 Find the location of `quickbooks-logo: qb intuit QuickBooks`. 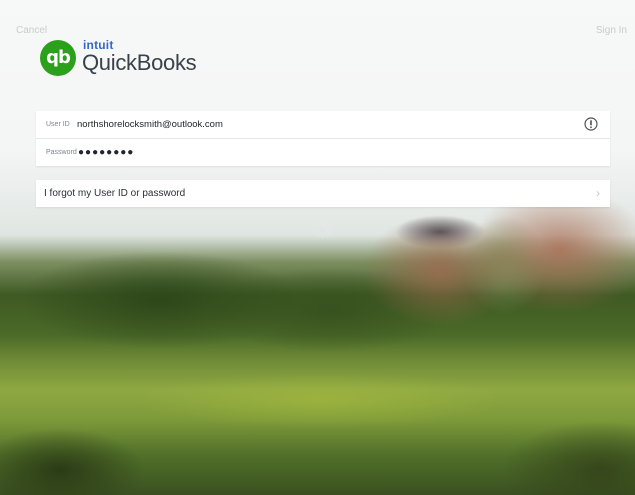

quickbooks-logo: qb intuit QuickBooks is located at coordinates (130, 60).